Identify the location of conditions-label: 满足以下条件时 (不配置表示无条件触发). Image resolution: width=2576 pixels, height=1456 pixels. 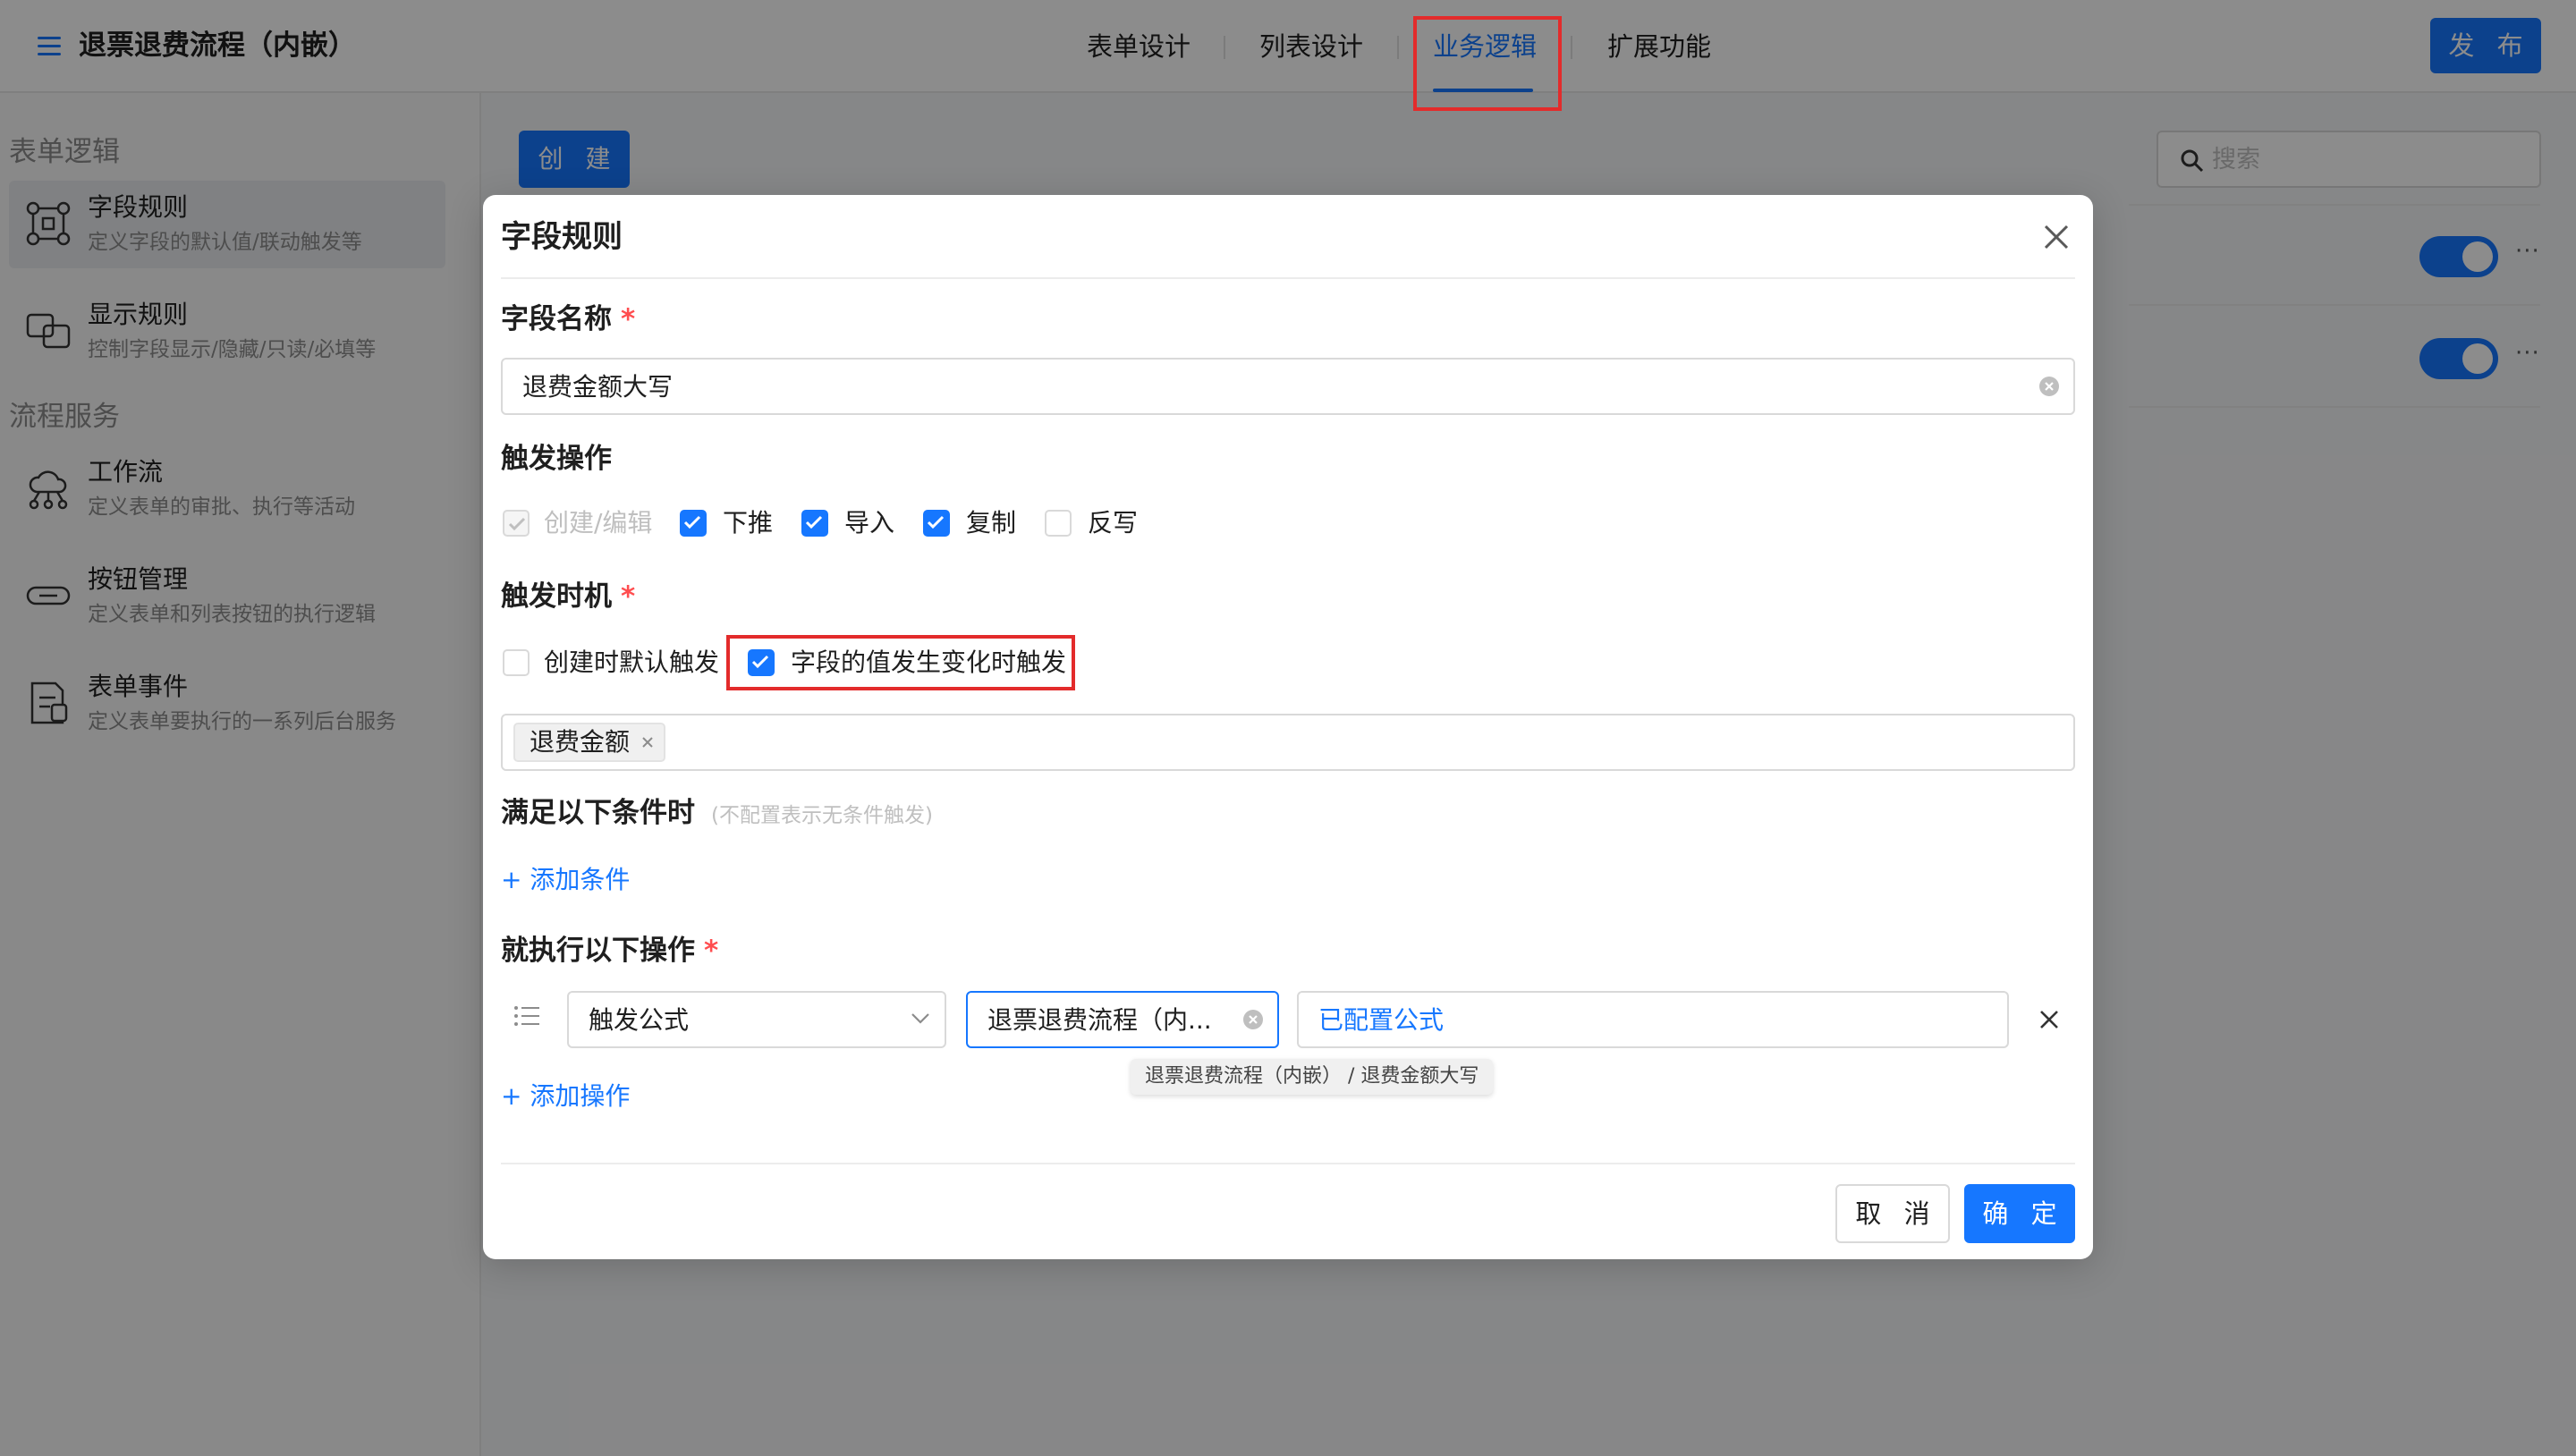
(717, 813).